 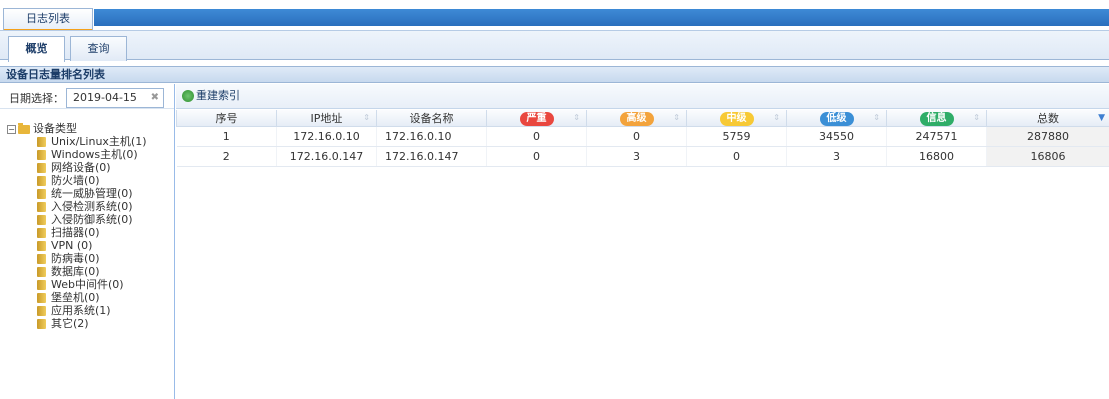 I want to click on date-filter: 日期选择： 2019-04-15 ✖, so click(x=87, y=96).